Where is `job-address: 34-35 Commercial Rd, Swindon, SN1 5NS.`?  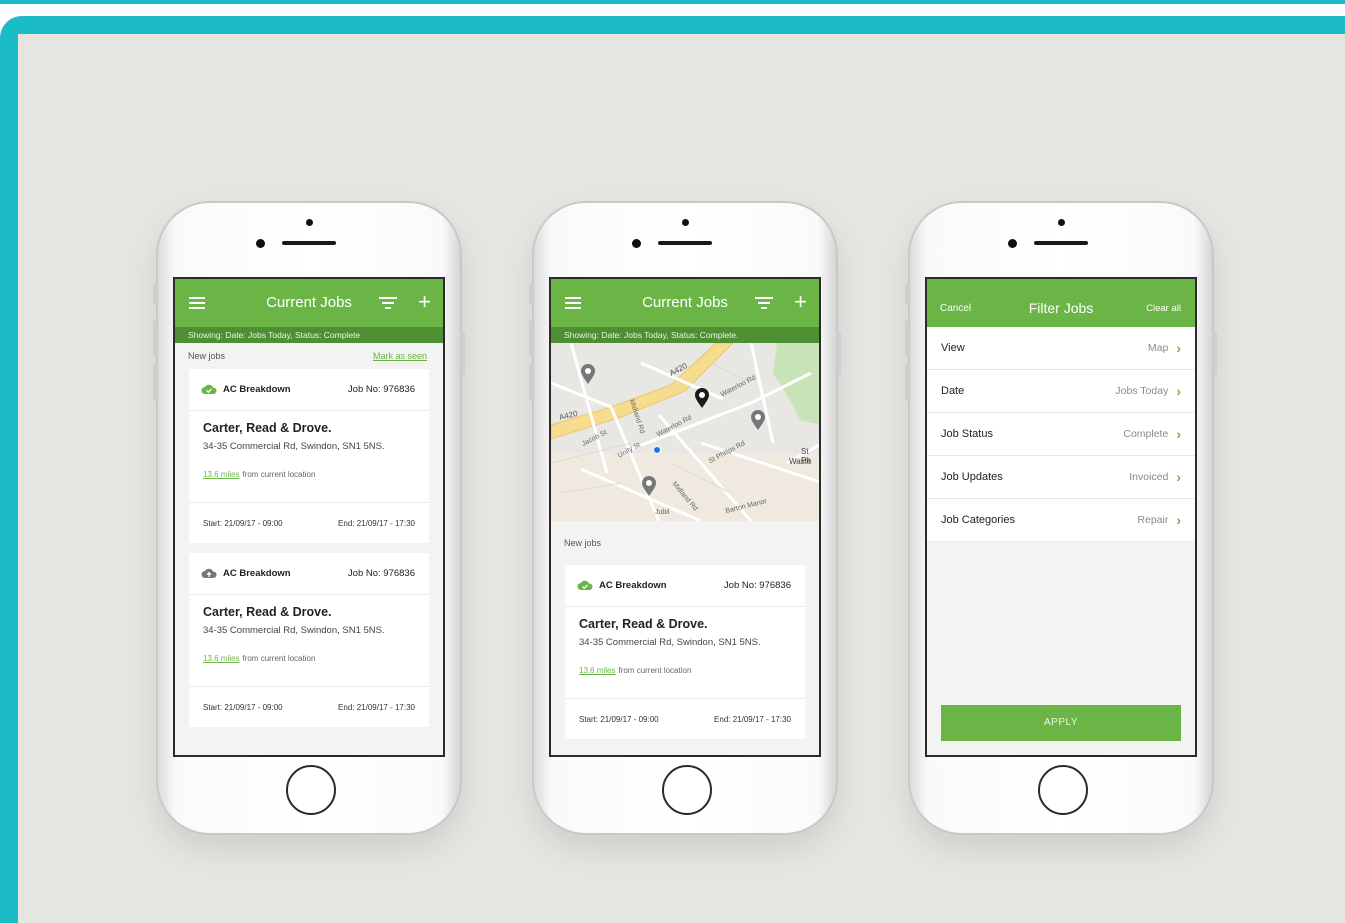
job-address: 34-35 Commercial Rd, Swindon, SN1 5NS. is located at coordinates (670, 642).